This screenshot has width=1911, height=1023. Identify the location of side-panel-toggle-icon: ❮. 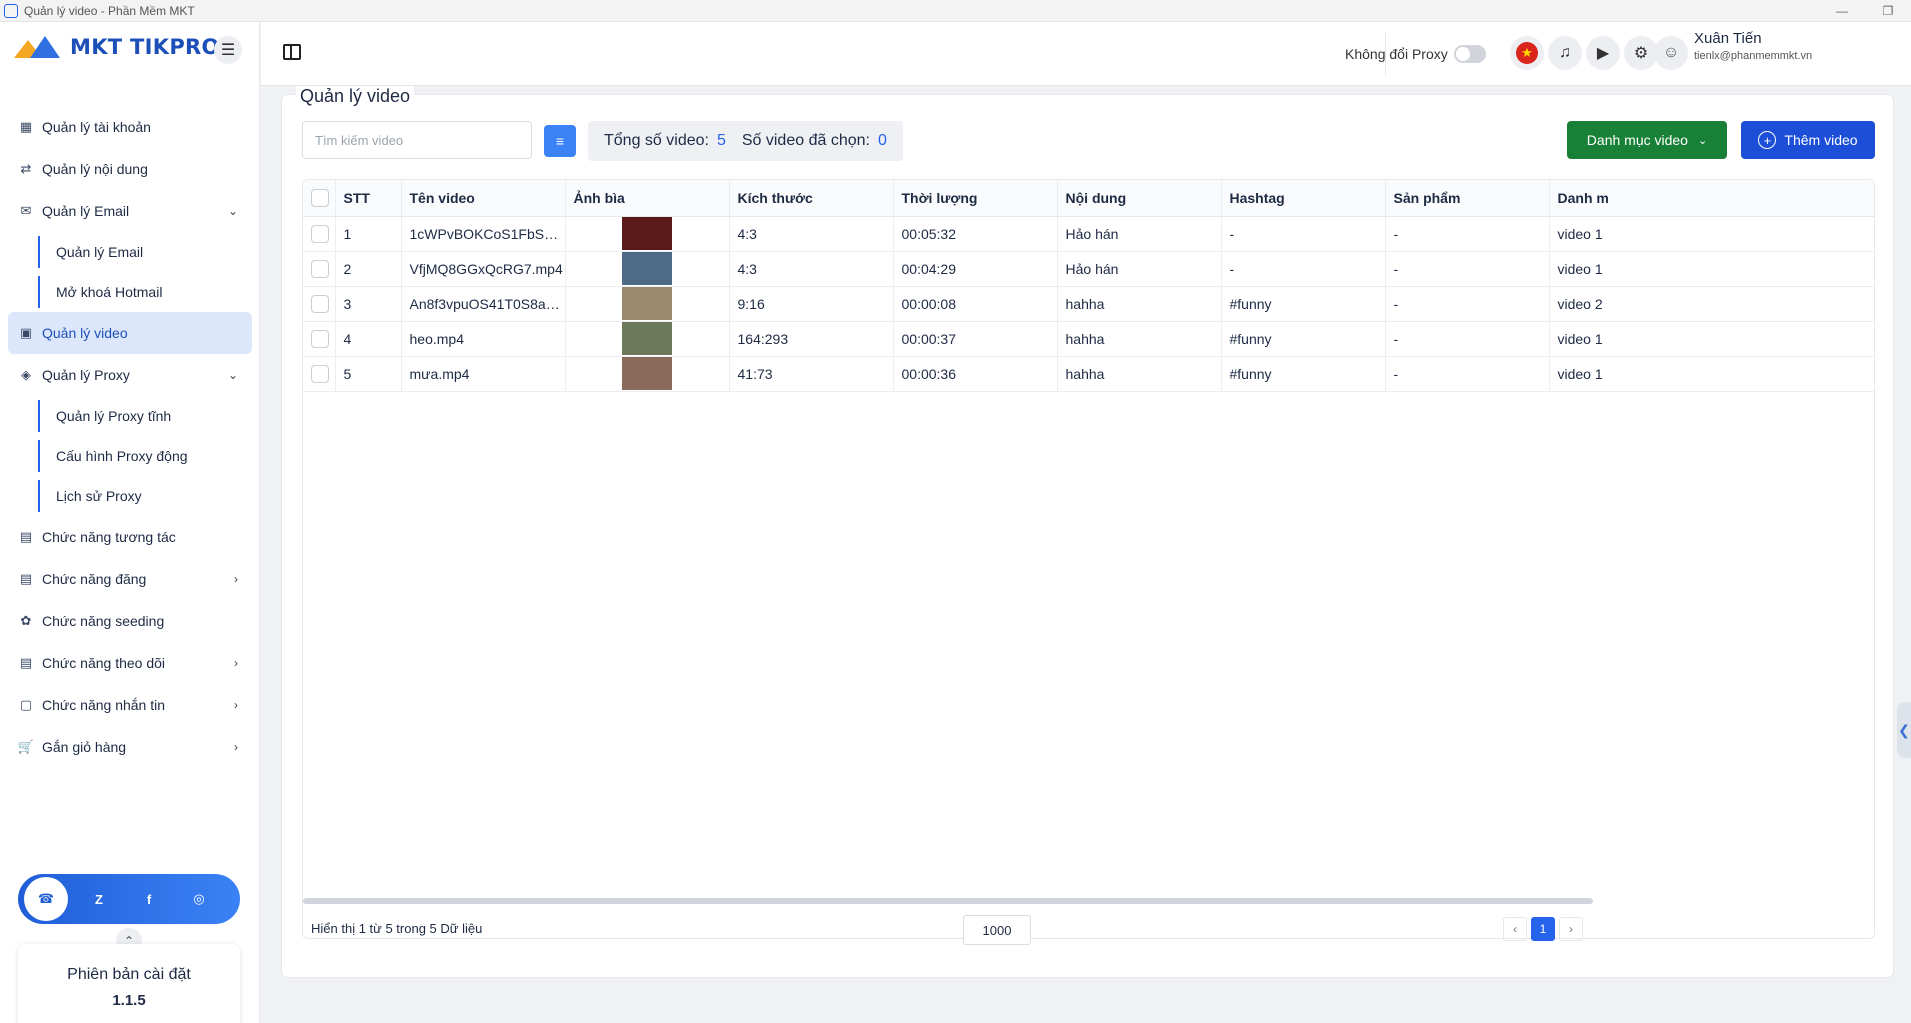
(1904, 730).